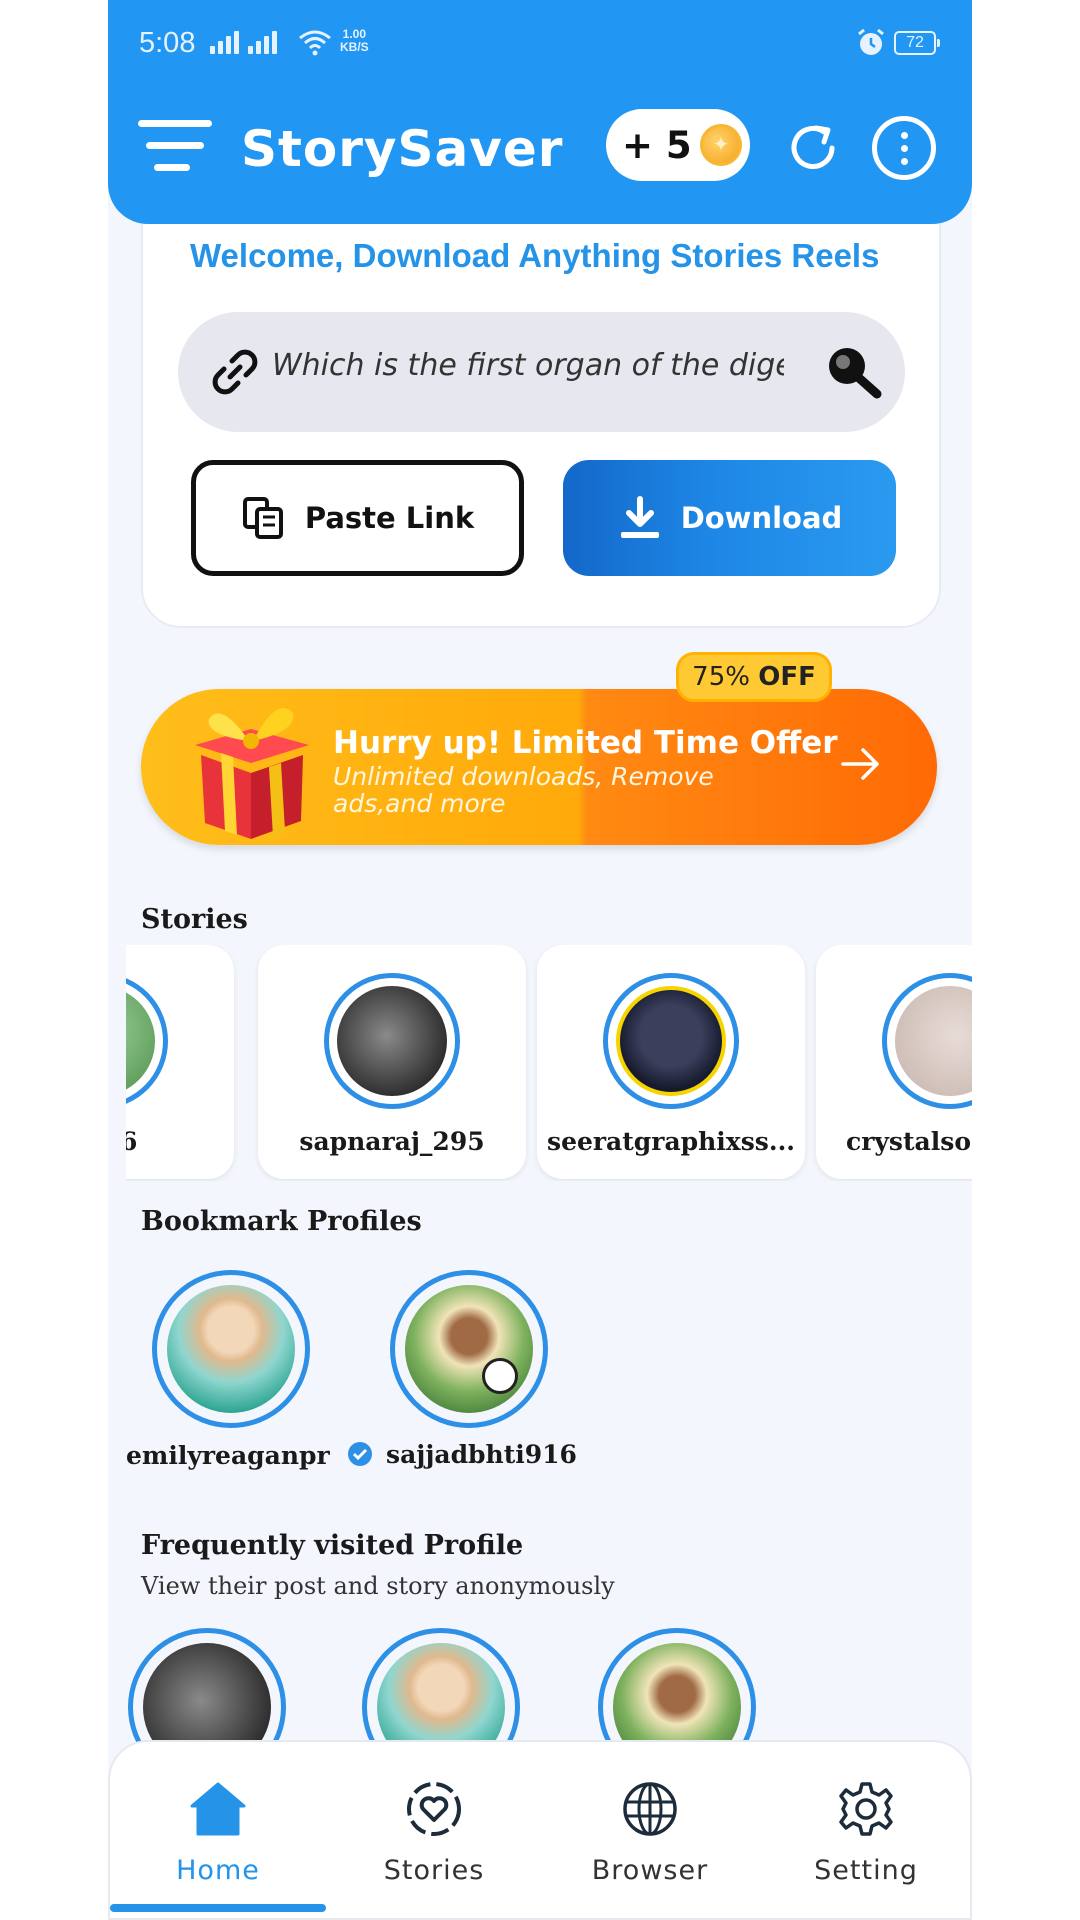  Describe the element at coordinates (721, 677) in the screenshot. I see `discount-percent: 75%` at that location.